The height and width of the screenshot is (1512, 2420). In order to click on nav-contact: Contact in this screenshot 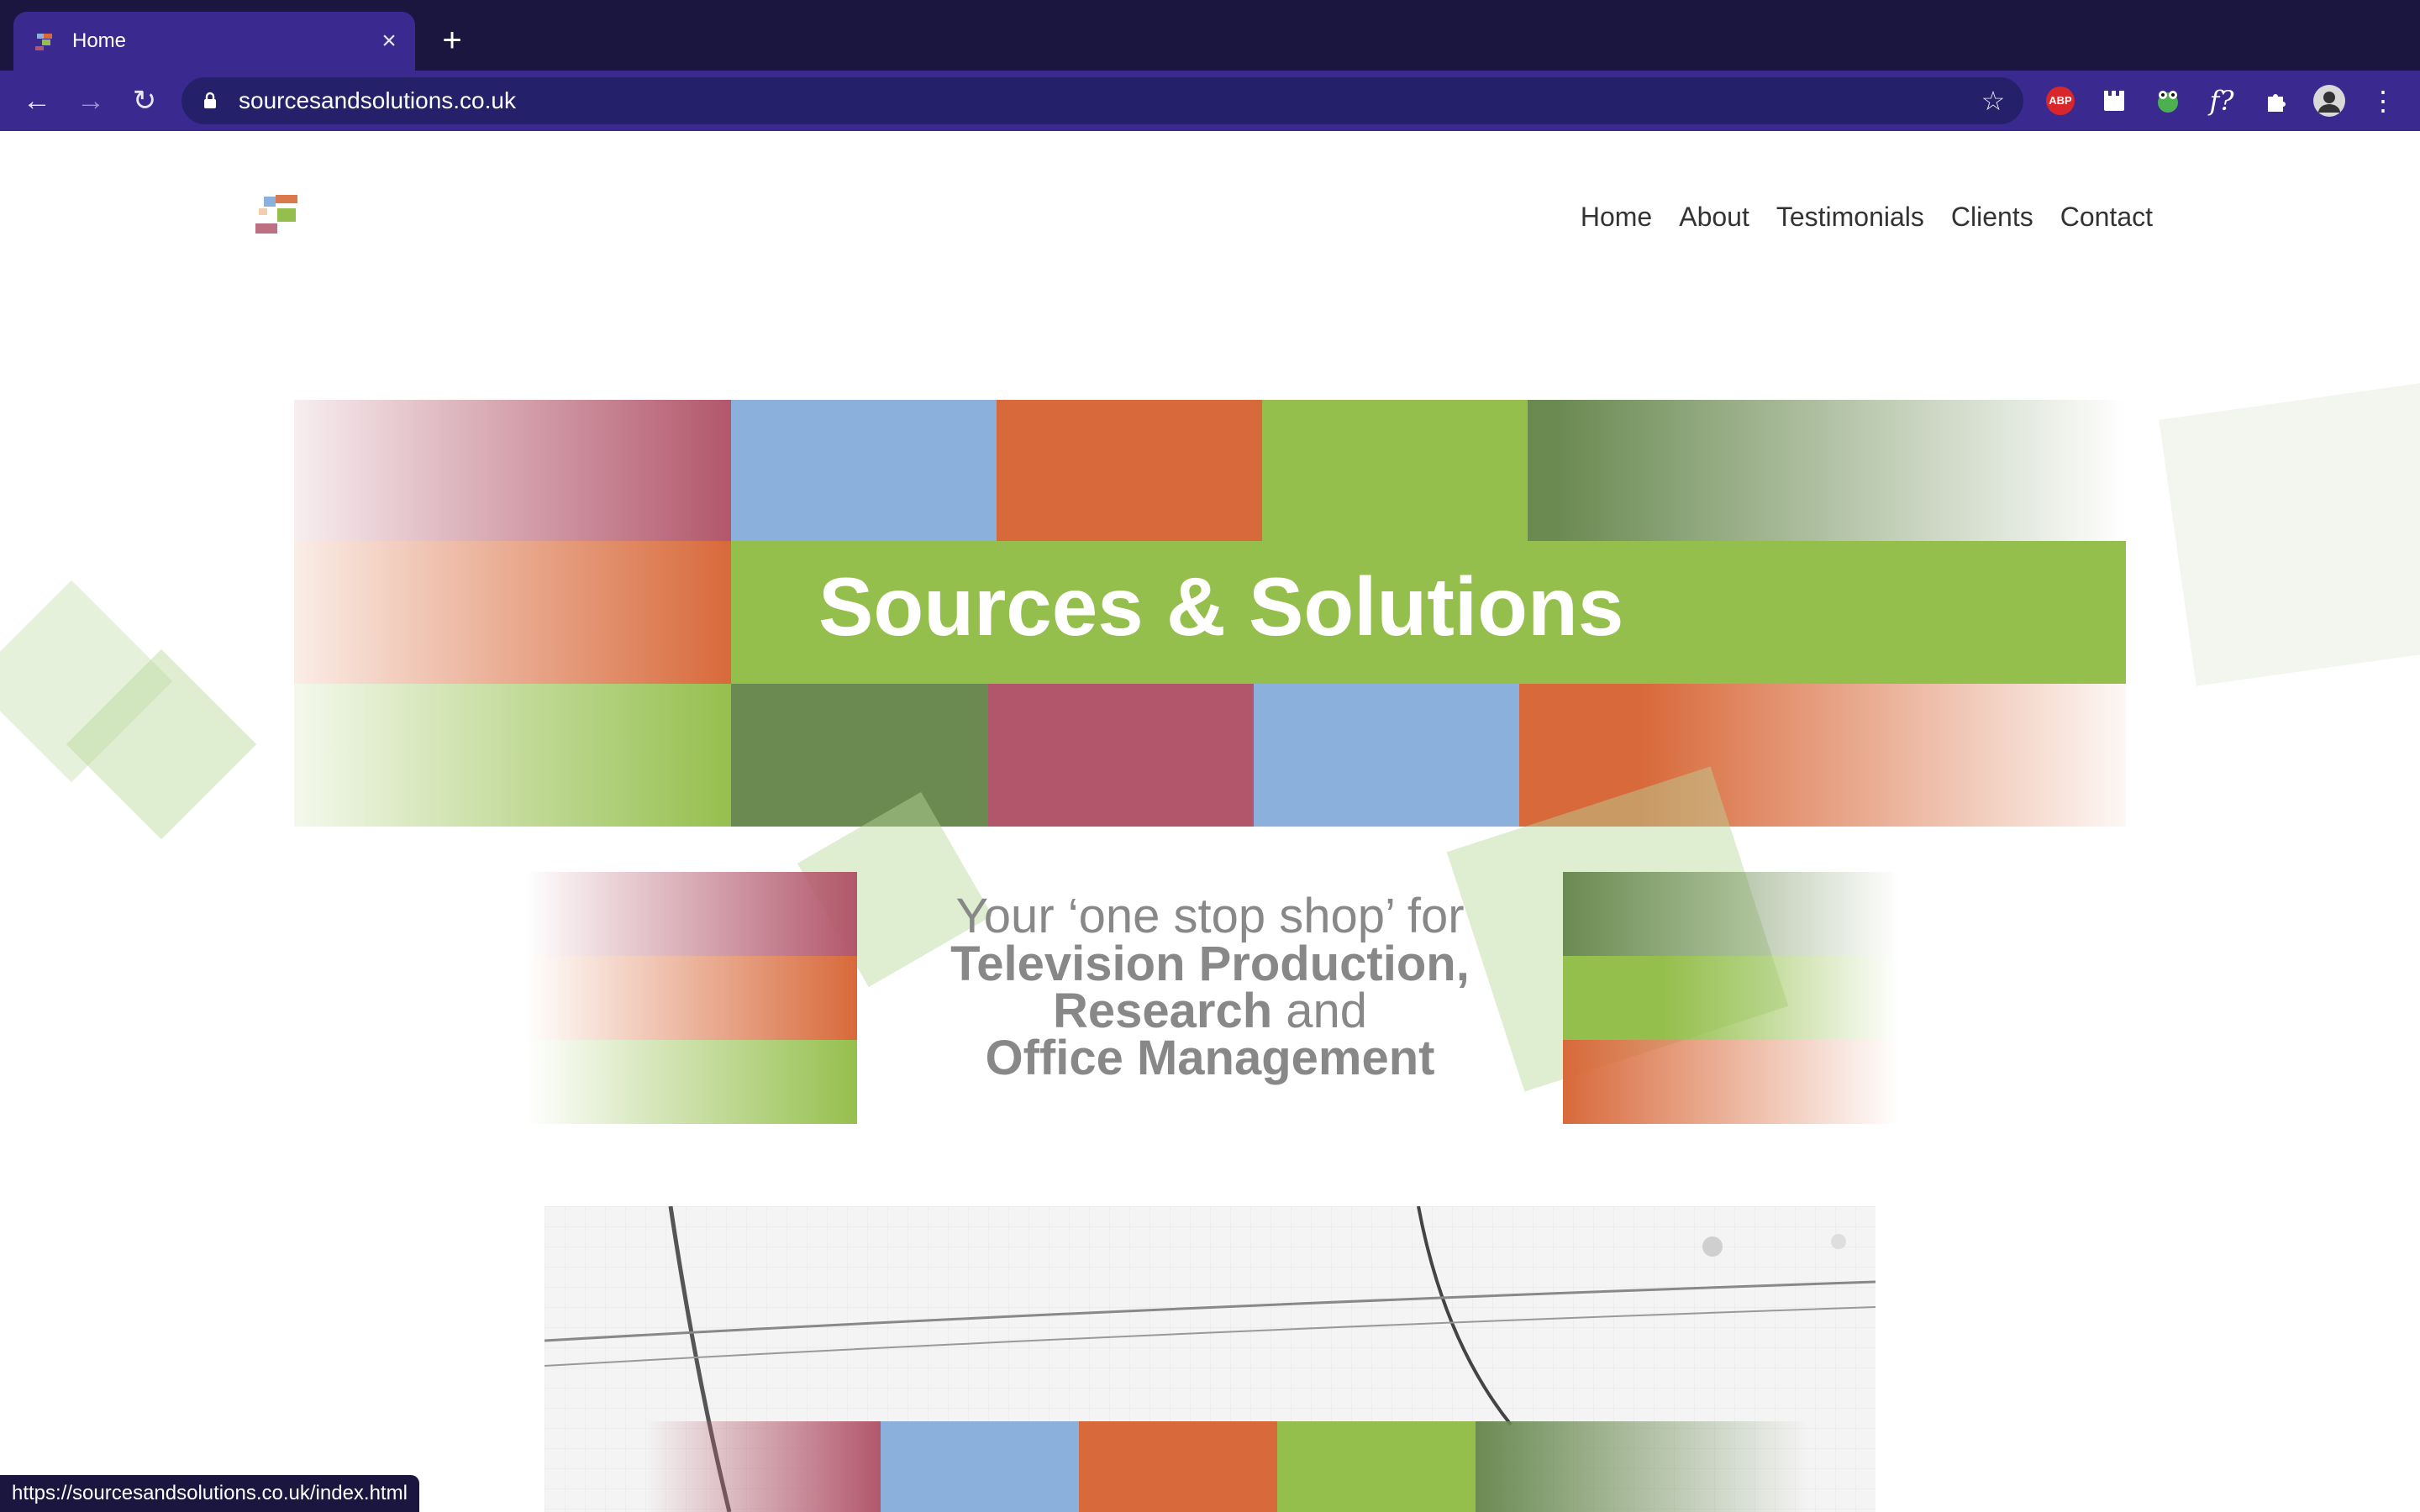, I will do `click(2106, 216)`.